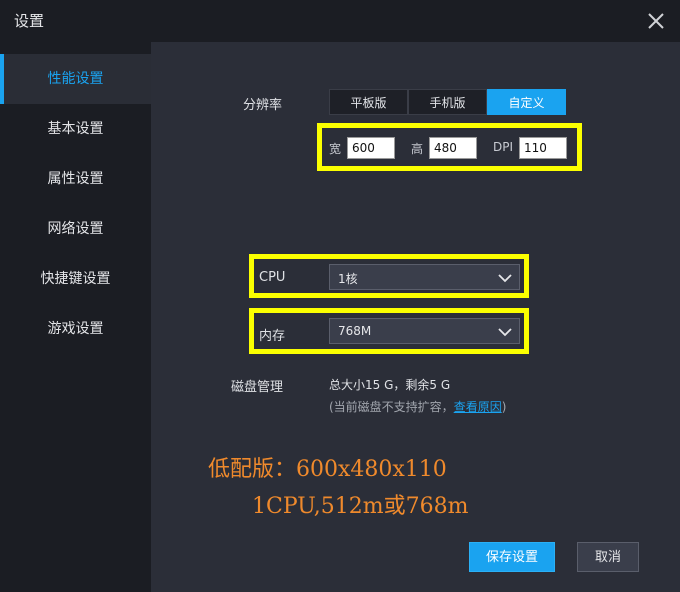  Describe the element at coordinates (608, 557) in the screenshot. I see `cancel-button: 取消` at that location.